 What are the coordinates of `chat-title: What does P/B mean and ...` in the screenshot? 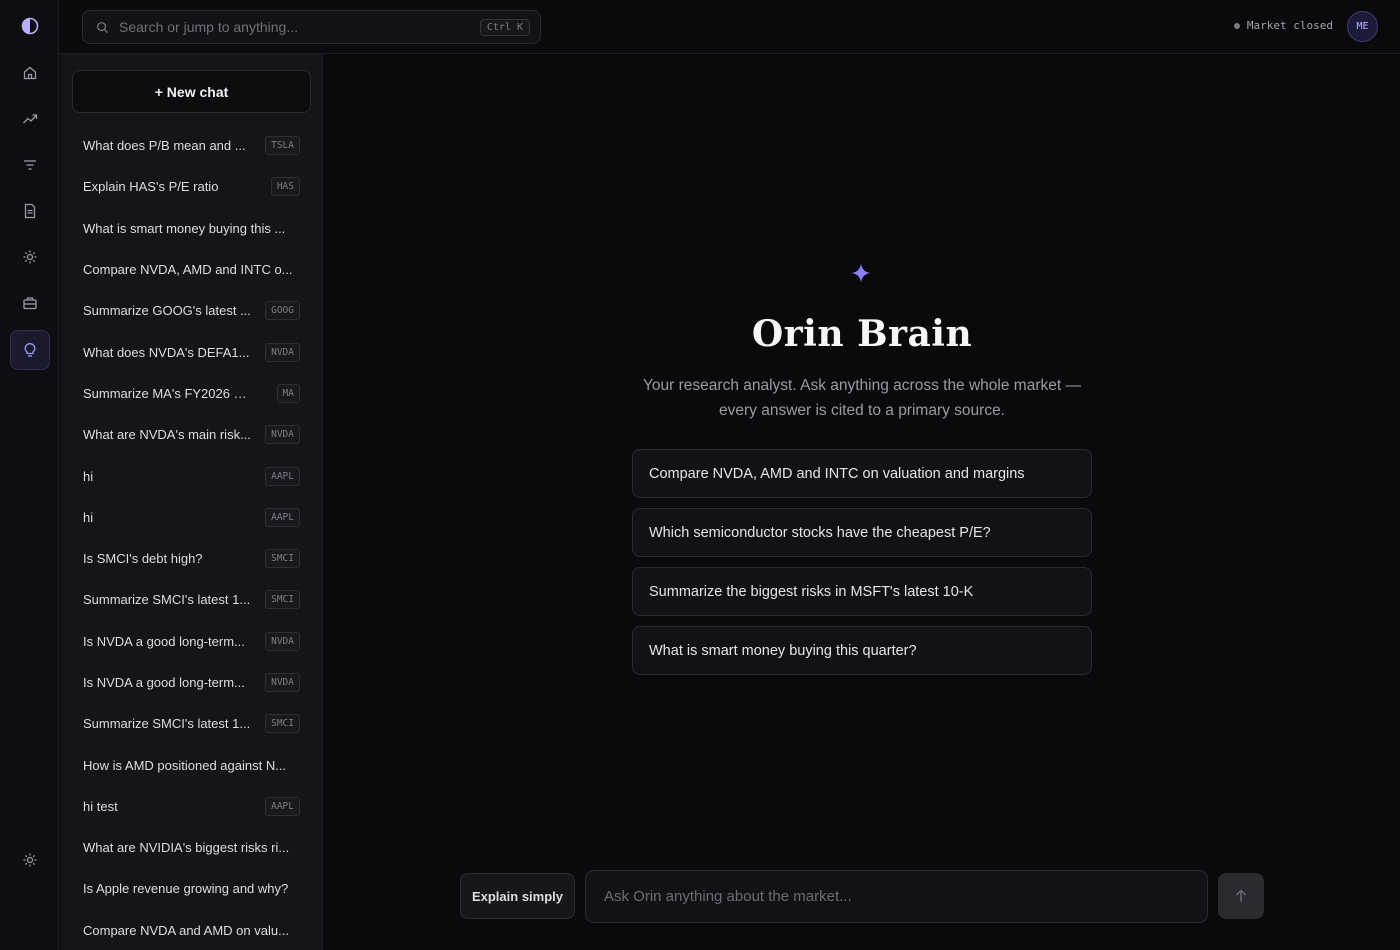 It's located at (164, 146).